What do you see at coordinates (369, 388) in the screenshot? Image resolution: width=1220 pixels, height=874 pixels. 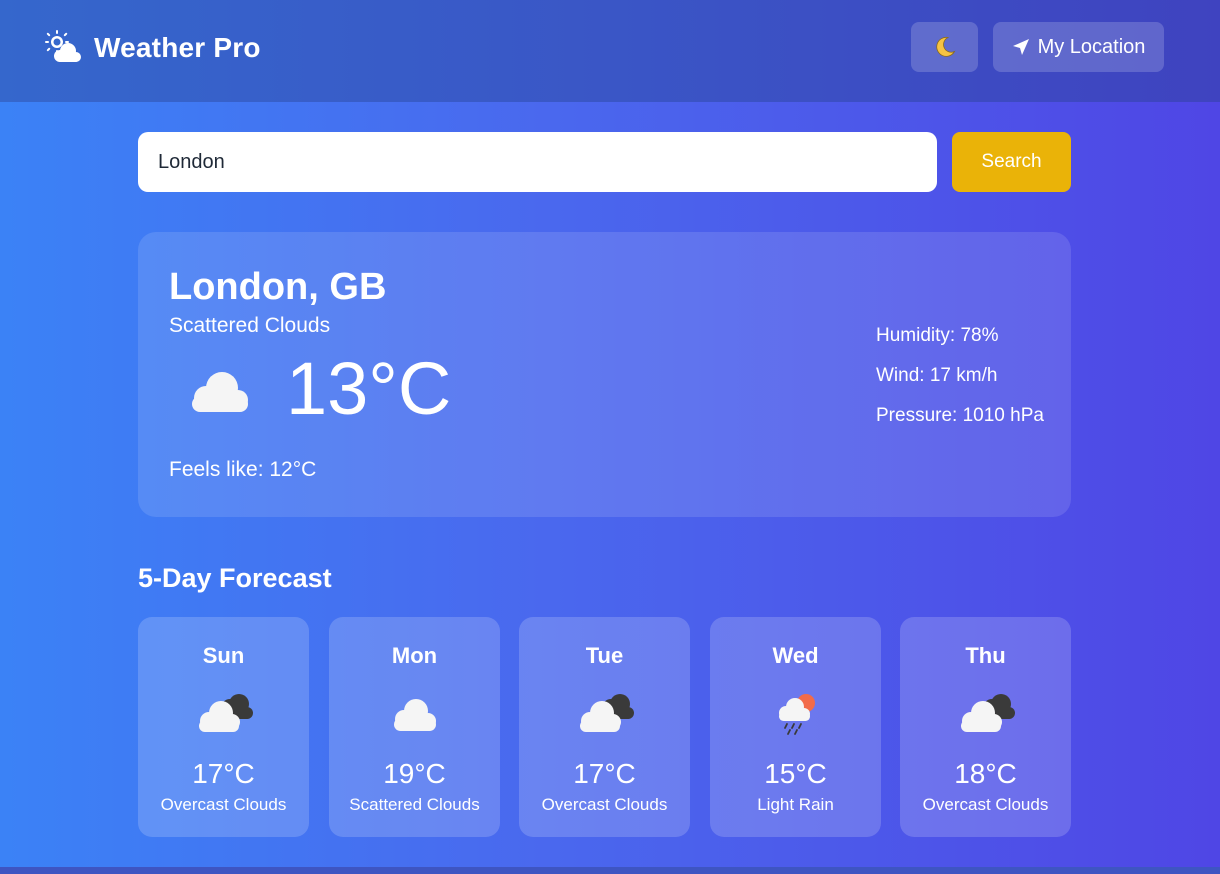 I see `current-temperature: 13°C` at bounding box center [369, 388].